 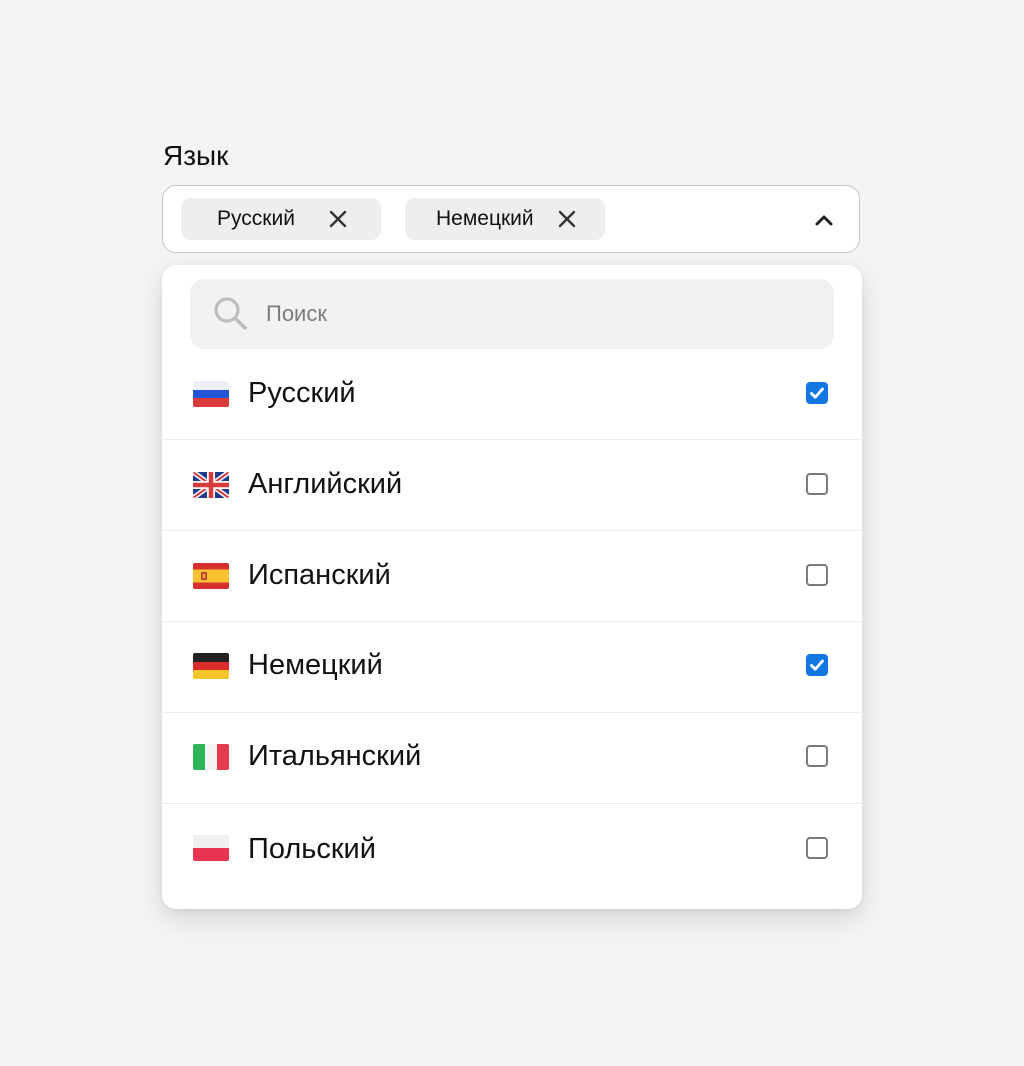 What do you see at coordinates (211, 757) in the screenshot?
I see `italy-flag-icon` at bounding box center [211, 757].